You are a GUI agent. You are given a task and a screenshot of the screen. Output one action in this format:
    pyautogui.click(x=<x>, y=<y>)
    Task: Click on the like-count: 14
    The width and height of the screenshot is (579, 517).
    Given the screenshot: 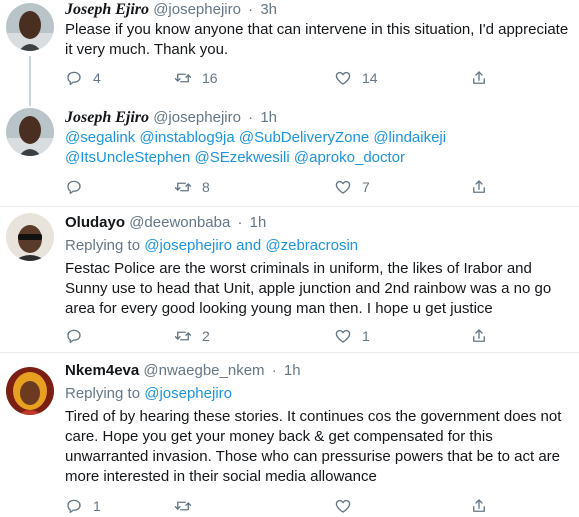 What is the action you would take?
    pyautogui.click(x=370, y=78)
    